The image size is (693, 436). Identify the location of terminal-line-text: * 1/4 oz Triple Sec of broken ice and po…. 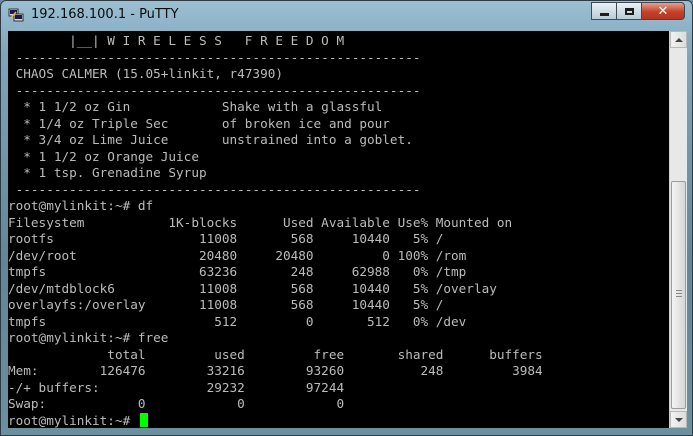
(199, 123).